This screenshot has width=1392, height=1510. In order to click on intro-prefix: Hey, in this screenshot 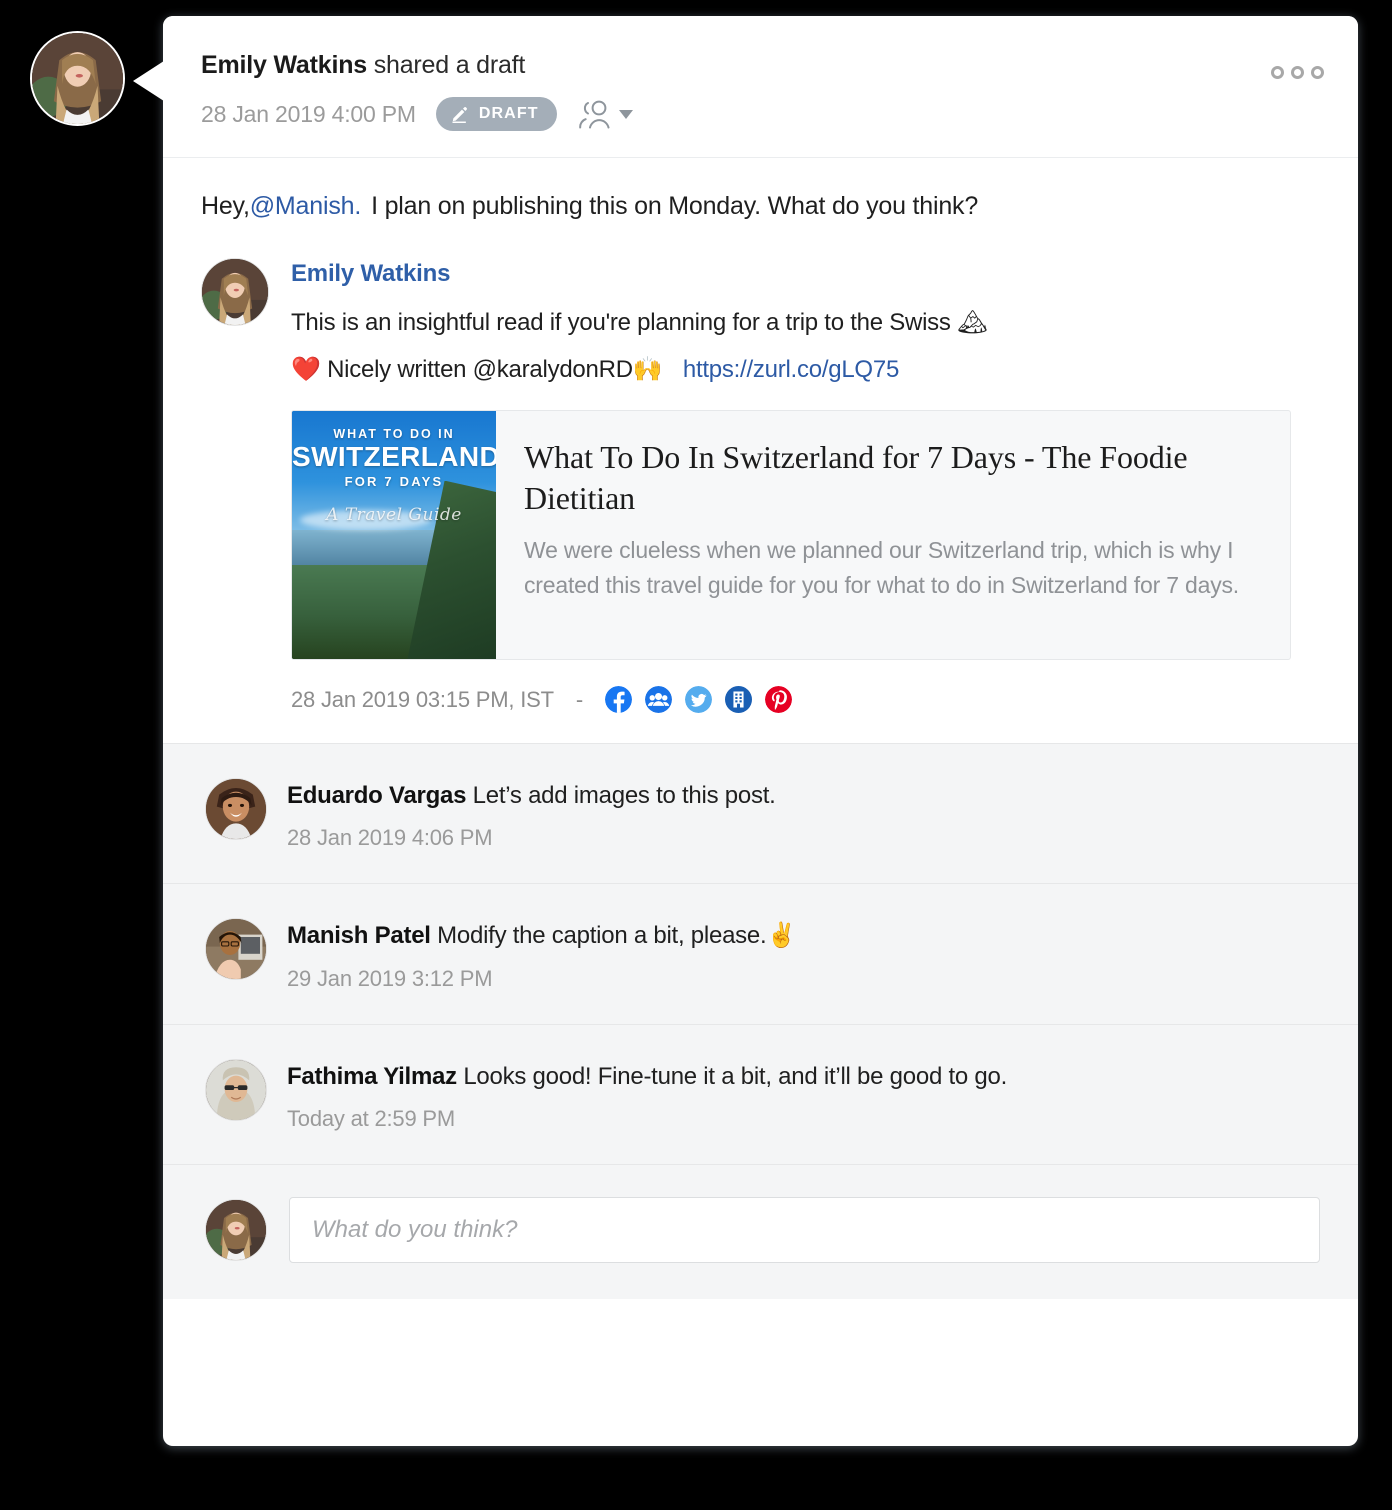, I will do `click(225, 206)`.